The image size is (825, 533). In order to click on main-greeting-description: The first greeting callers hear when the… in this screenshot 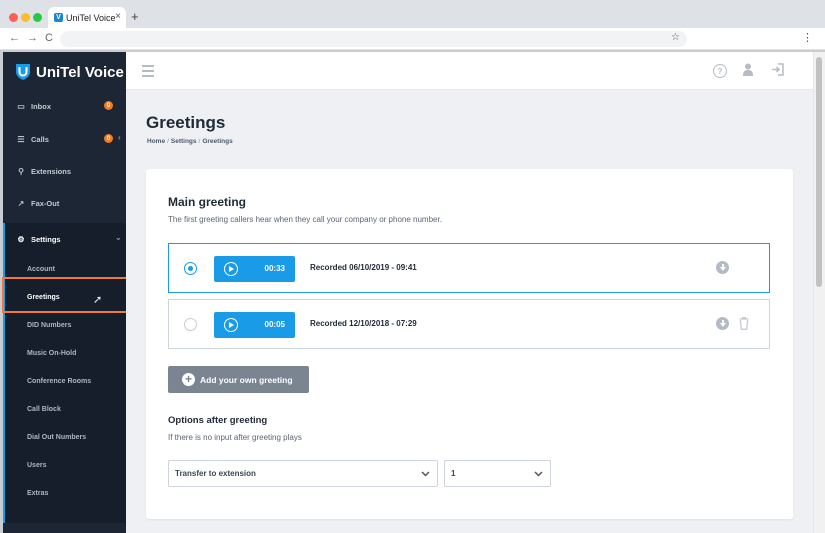, I will do `click(305, 219)`.